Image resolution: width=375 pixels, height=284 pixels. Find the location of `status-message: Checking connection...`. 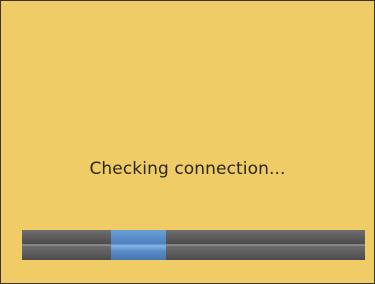

status-message: Checking connection... is located at coordinates (187, 169).